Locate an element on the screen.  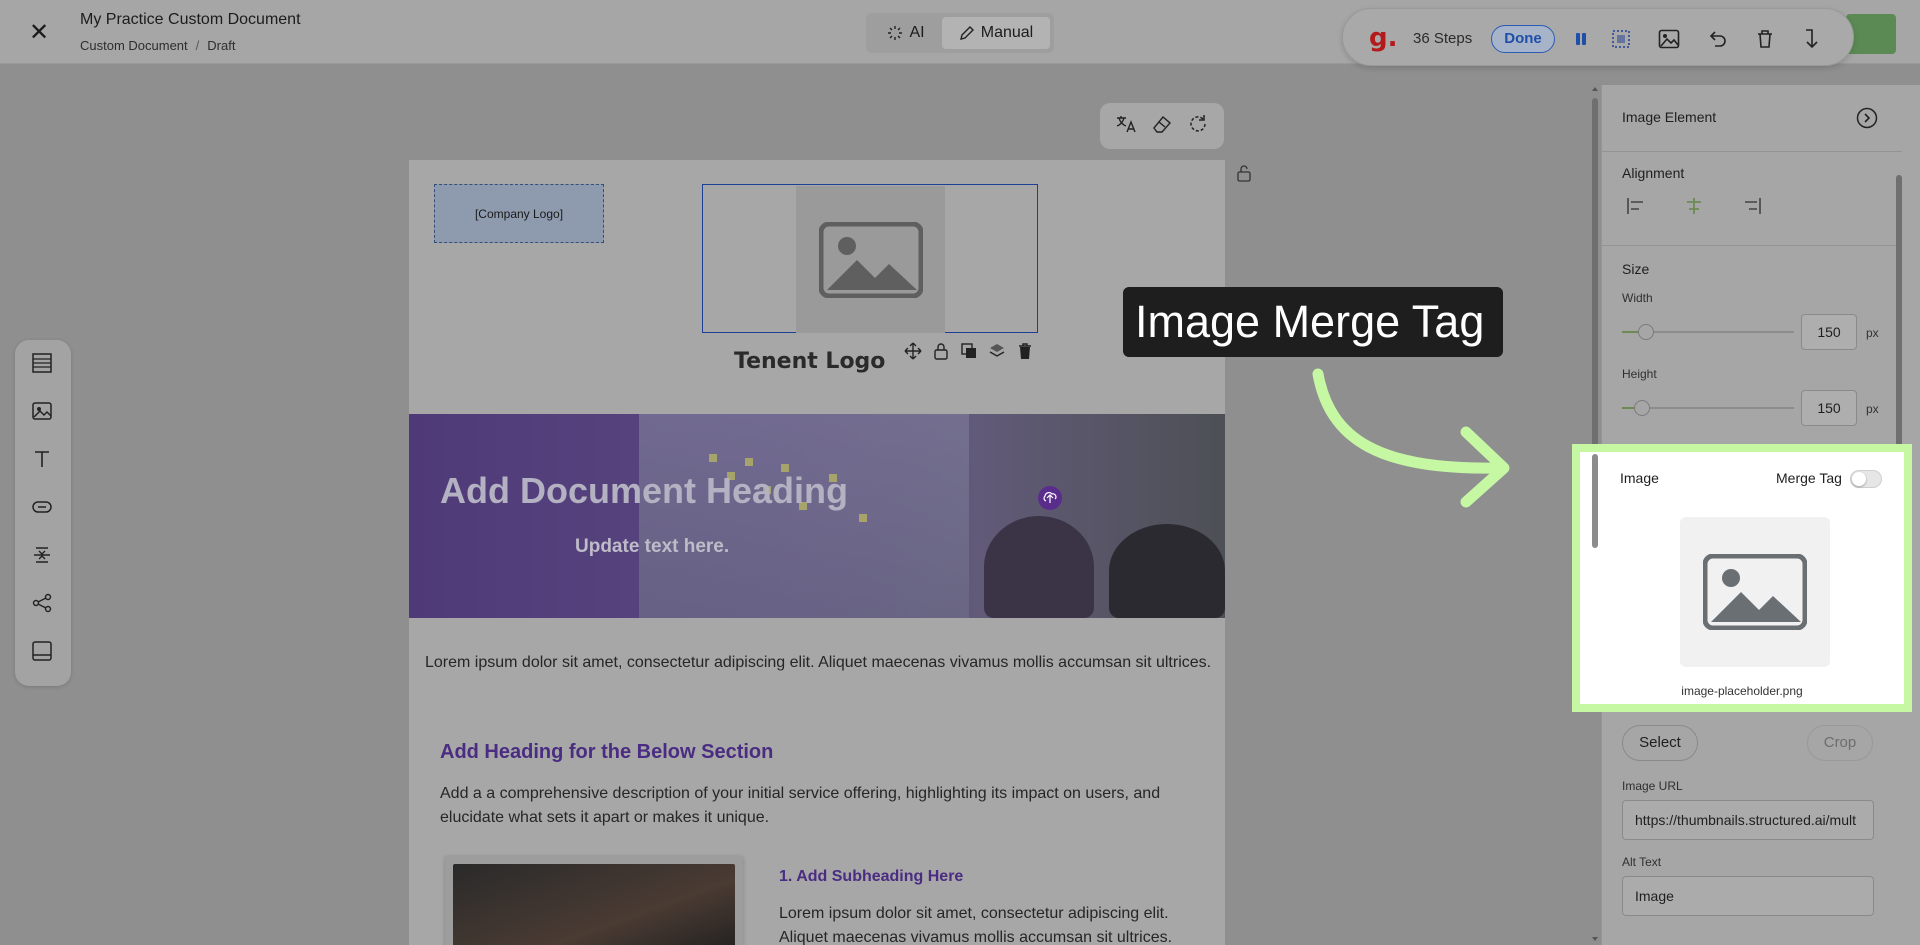
height-slider-handle is located at coordinates (1642, 408).